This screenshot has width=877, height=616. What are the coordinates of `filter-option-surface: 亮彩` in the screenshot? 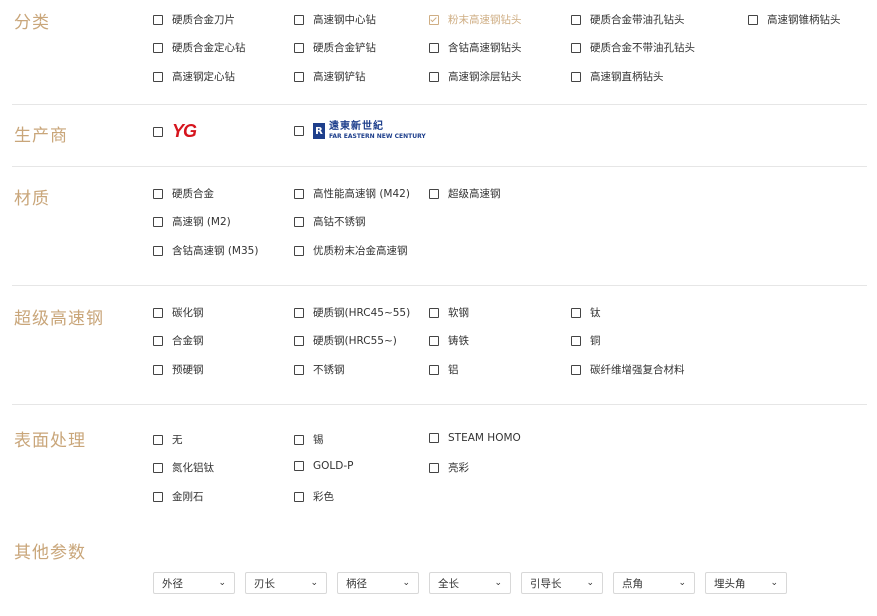 It's located at (449, 467).